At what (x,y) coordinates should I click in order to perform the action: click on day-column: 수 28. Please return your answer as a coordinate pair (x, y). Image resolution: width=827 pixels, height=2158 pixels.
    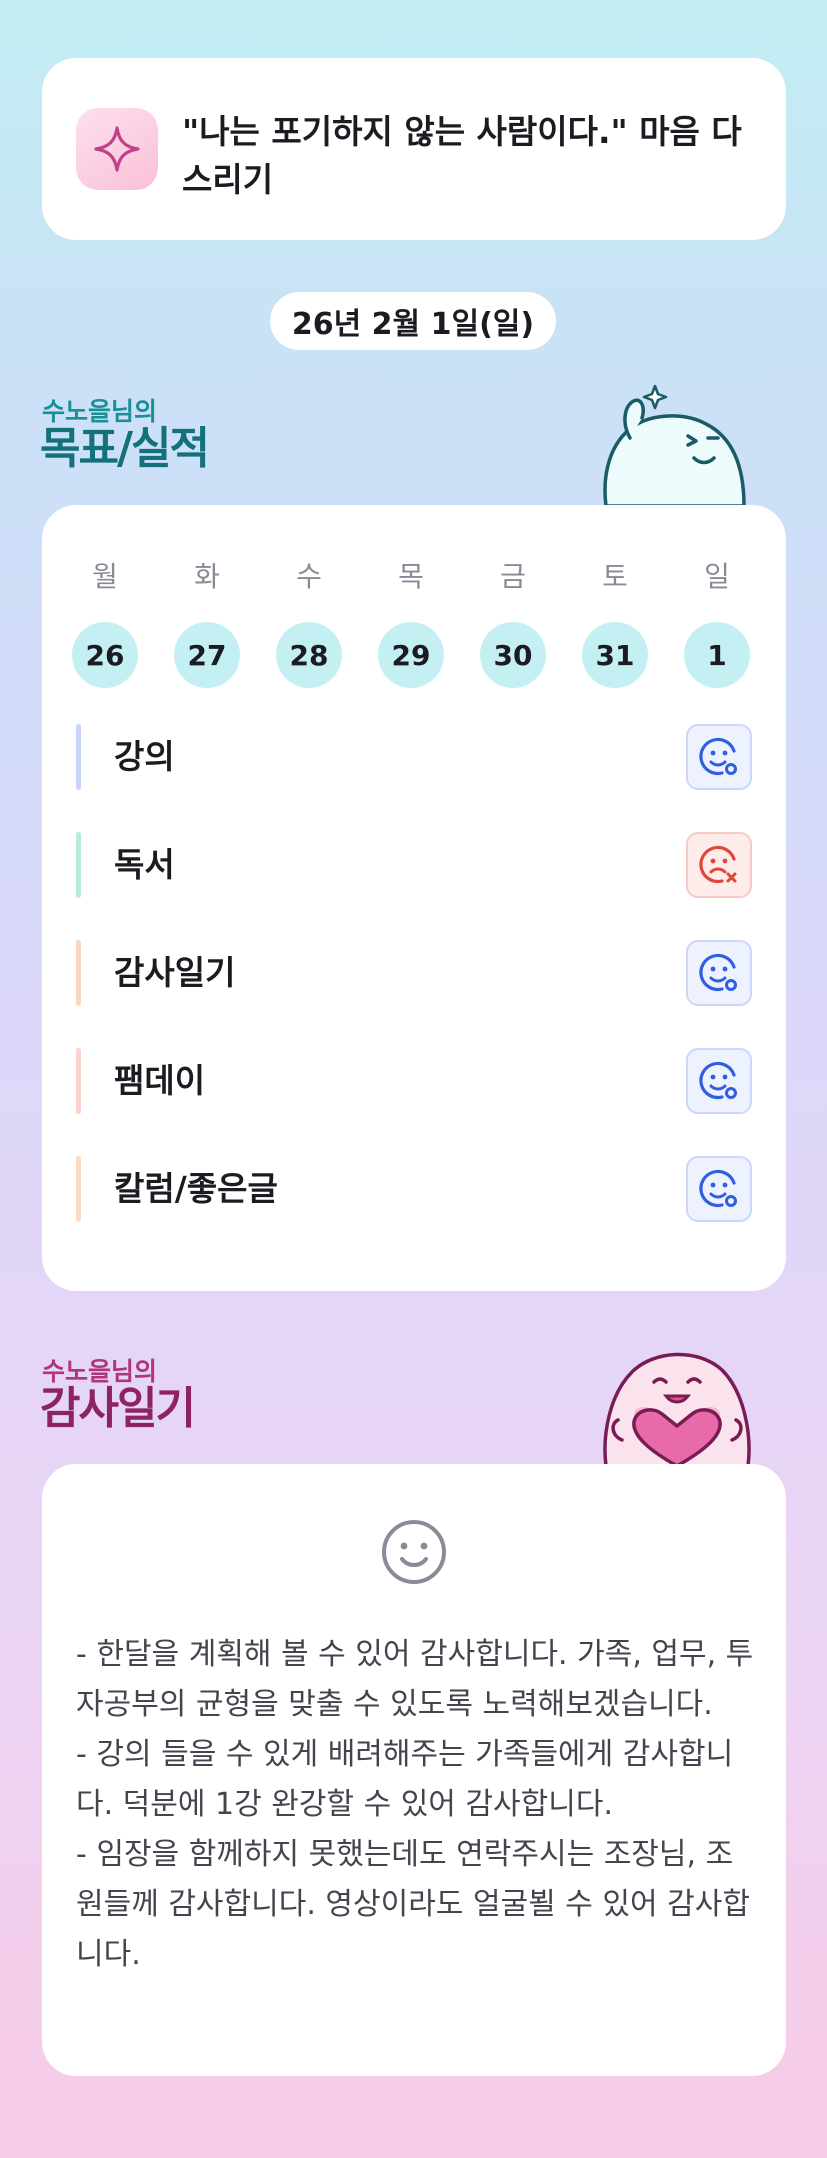
    Looking at the image, I should click on (309, 622).